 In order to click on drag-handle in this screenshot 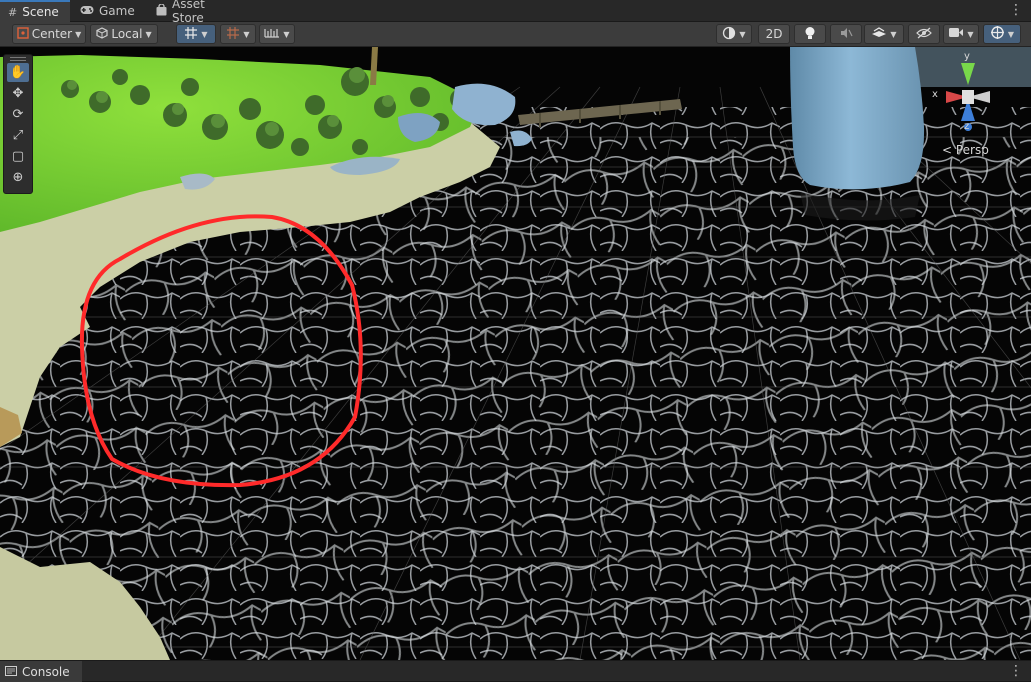, I will do `click(18, 59)`.